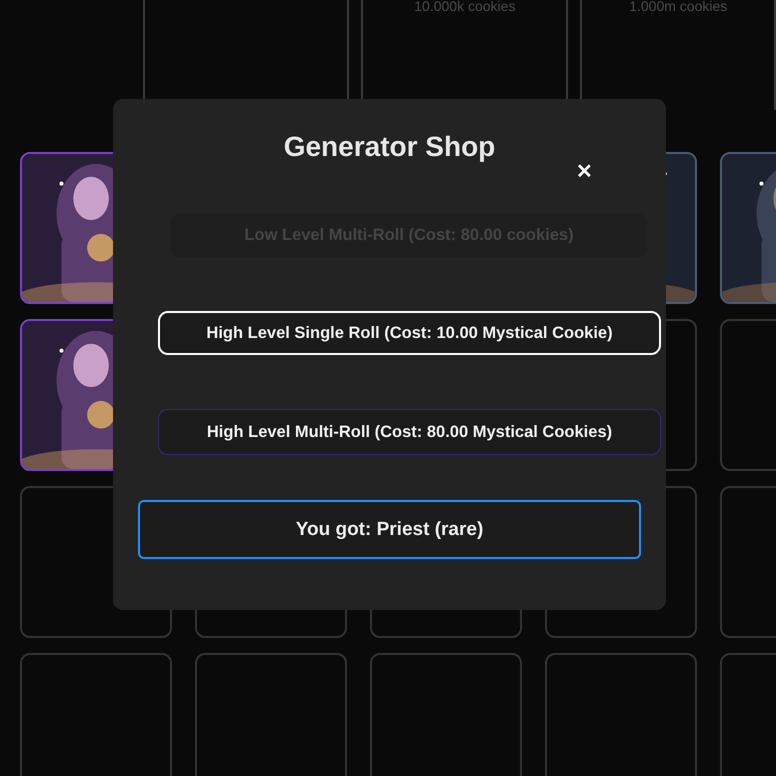  I want to click on result-message: You got: Priest (rare), so click(389, 529).